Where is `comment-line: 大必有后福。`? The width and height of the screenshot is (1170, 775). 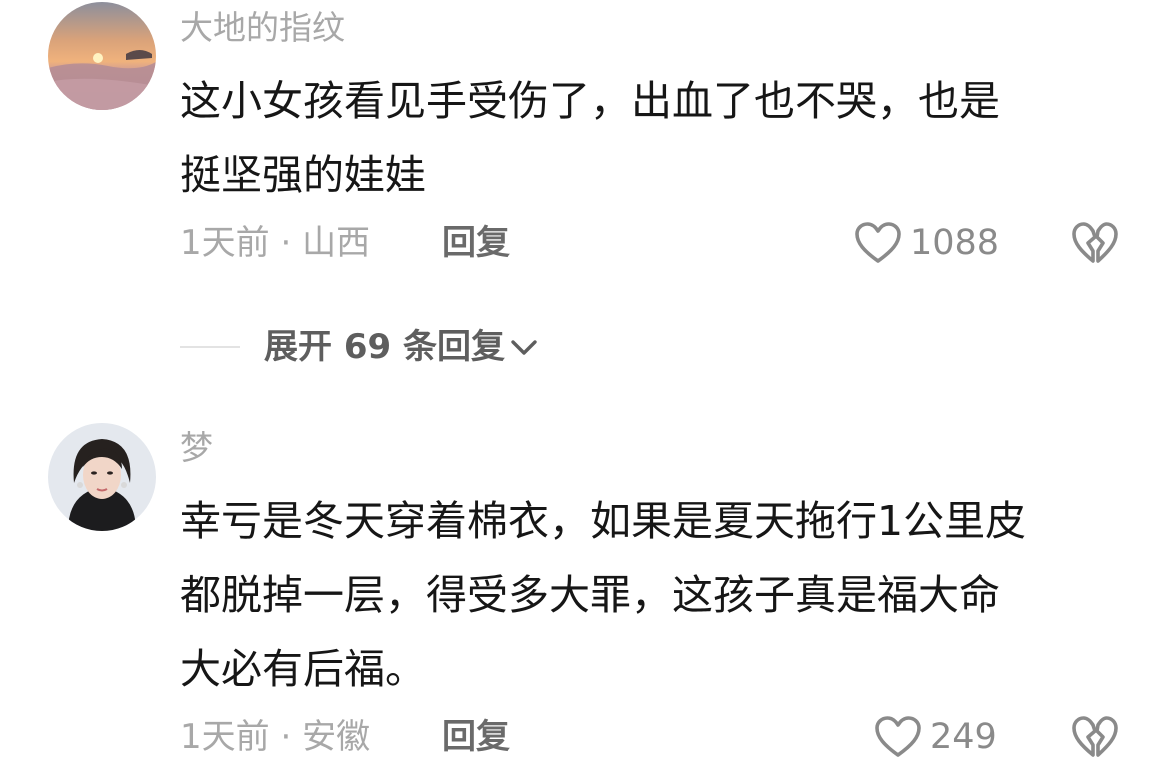
comment-line: 大必有后福。 is located at coordinates (303, 669).